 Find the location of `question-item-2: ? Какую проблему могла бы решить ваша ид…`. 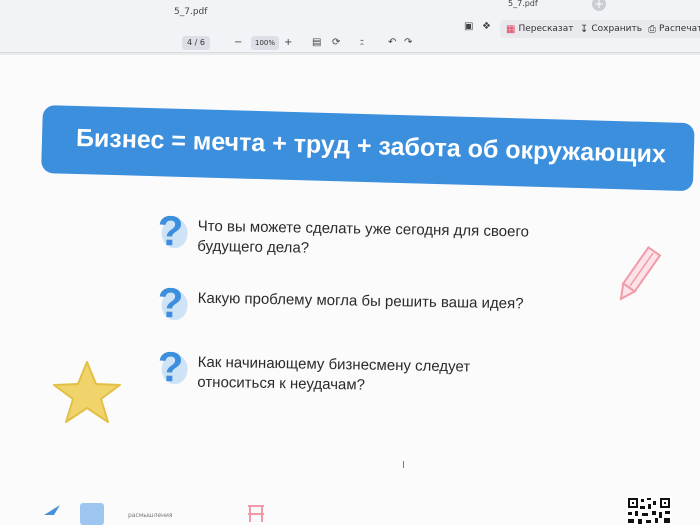

question-item-2: ? Какую проблему могла бы решить ваша ид… is located at coordinates (340, 304).